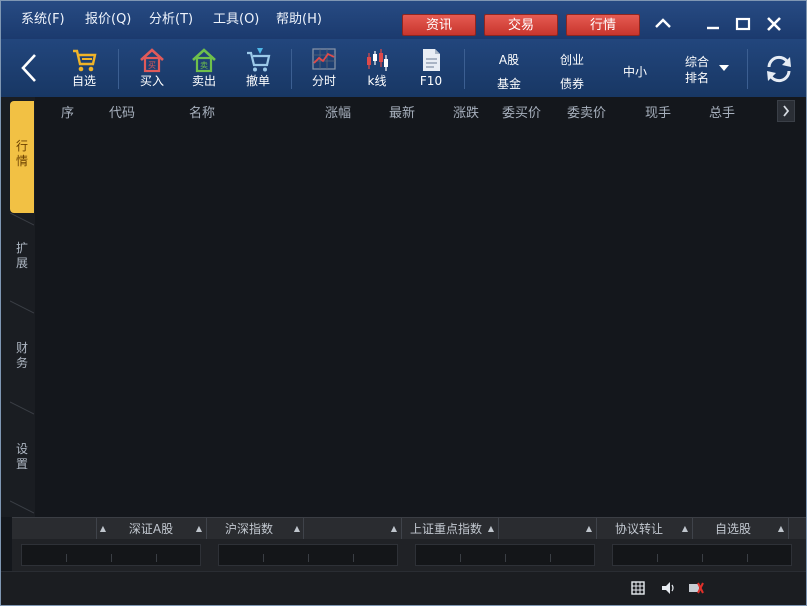 Image resolution: width=807 pixels, height=606 pixels. Describe the element at coordinates (171, 20) in the screenshot. I see `menu-analysis: 分析(T)` at that location.